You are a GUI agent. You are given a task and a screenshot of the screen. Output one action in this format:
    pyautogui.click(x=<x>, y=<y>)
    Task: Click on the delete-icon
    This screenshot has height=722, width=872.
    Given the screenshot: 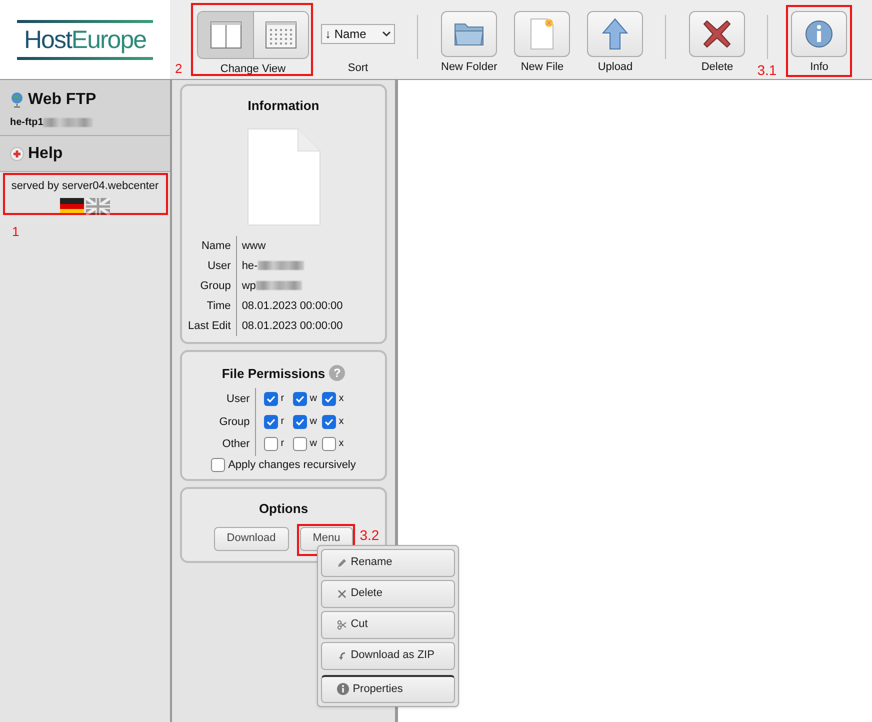 What is the action you would take?
    pyautogui.click(x=717, y=34)
    